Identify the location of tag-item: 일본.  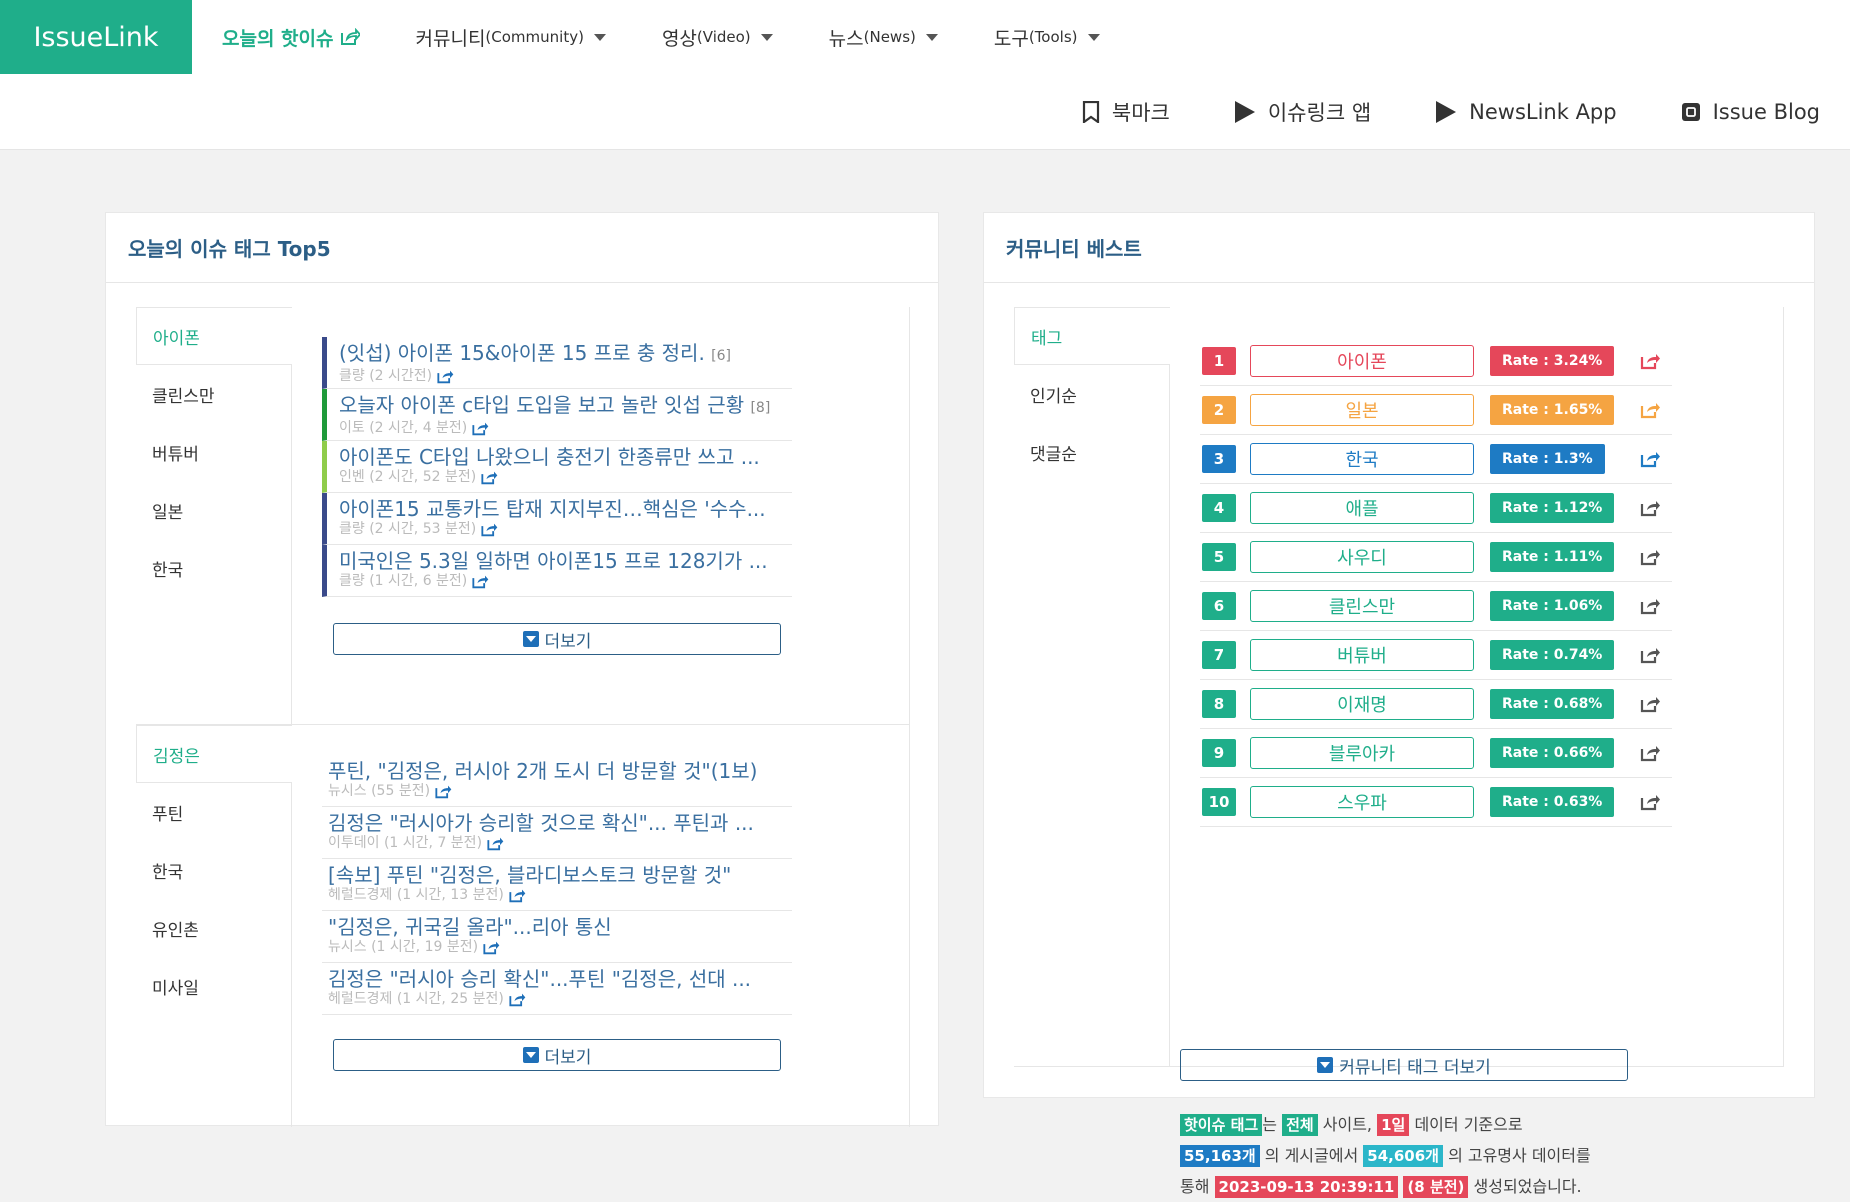
(214, 510).